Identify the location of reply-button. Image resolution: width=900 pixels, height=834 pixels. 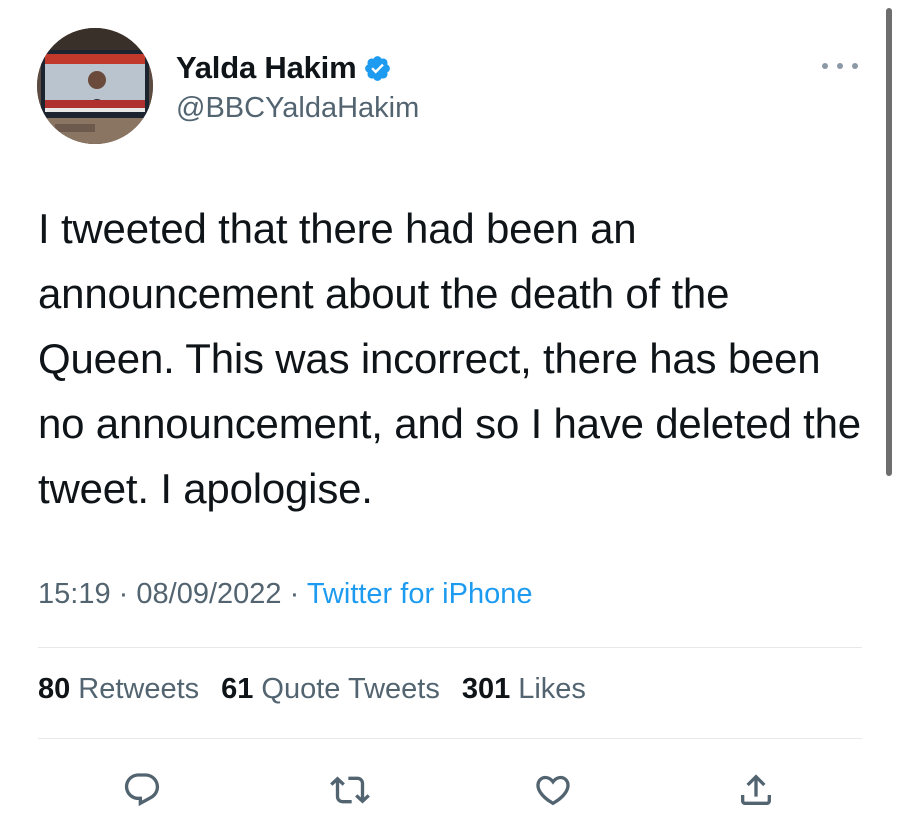
(142, 790).